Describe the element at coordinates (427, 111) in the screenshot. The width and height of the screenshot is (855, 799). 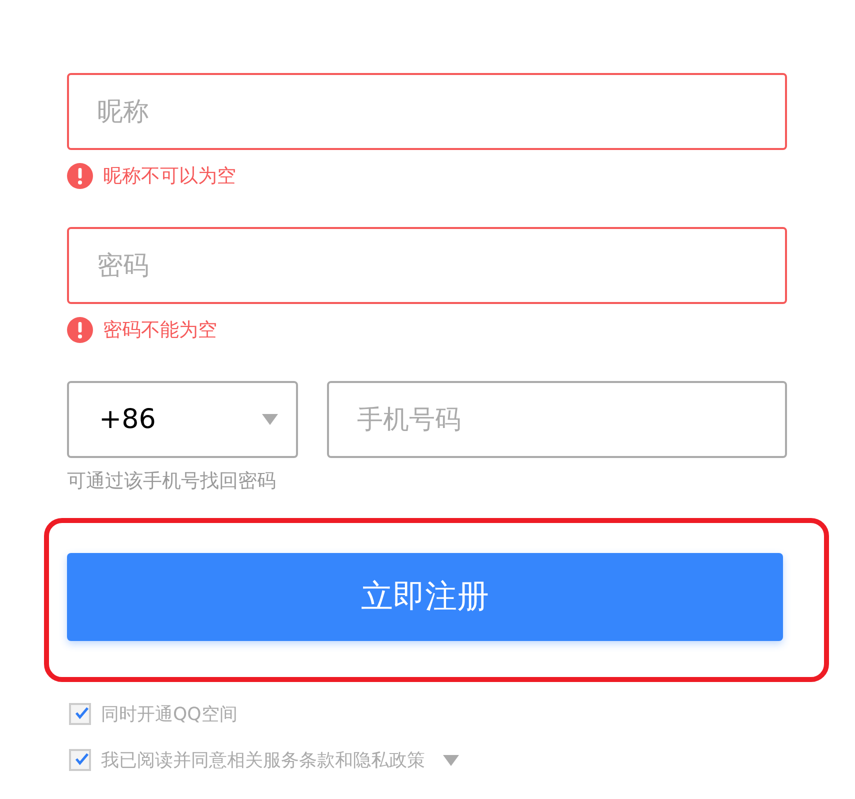
I see `text-field: 昵称` at that location.